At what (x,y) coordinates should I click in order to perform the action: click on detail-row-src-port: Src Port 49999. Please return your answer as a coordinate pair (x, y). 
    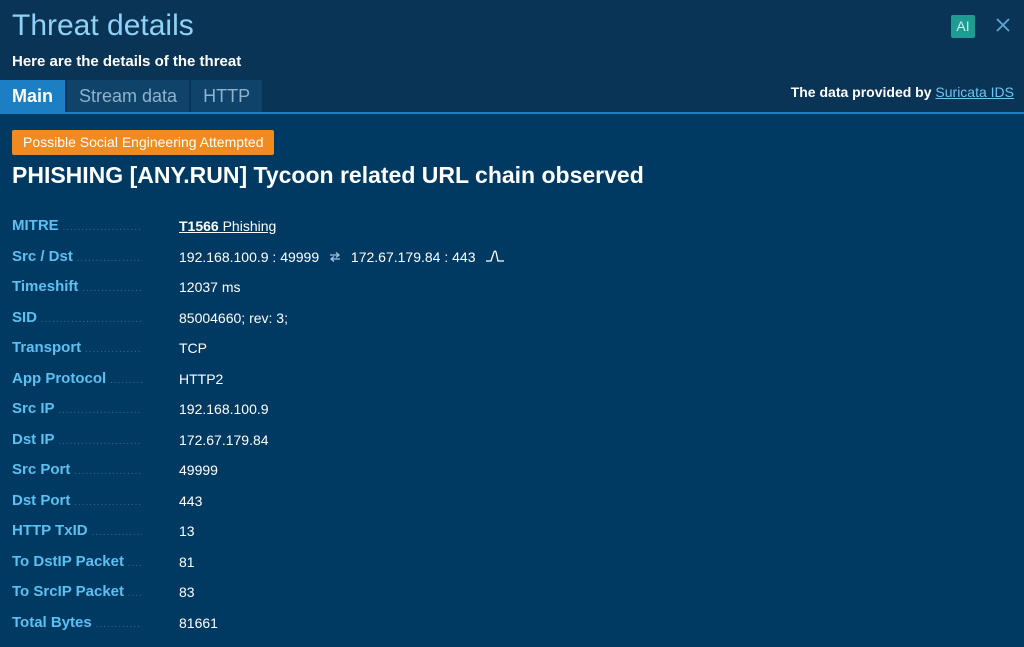
    Looking at the image, I should click on (512, 471).